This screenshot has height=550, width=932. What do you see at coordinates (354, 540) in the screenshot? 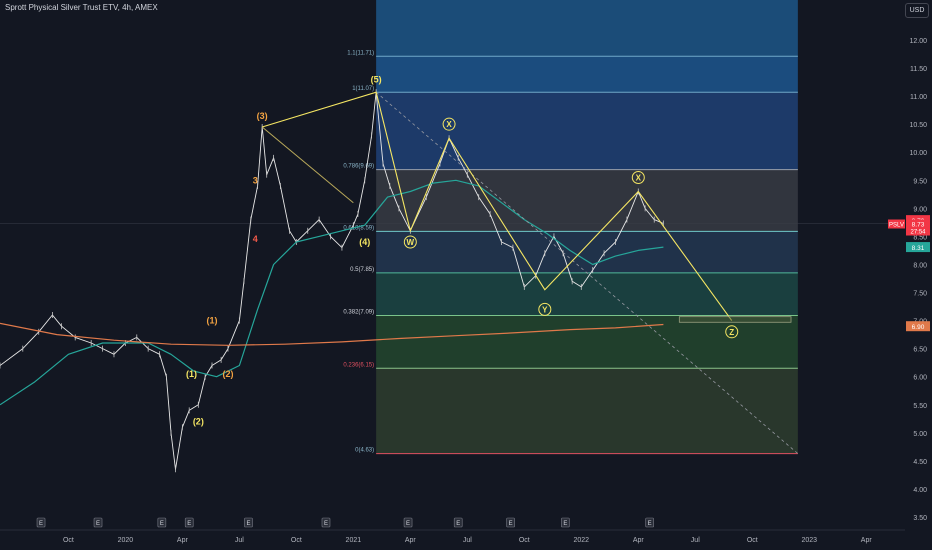
I see `x-tick-label: 2021` at bounding box center [354, 540].